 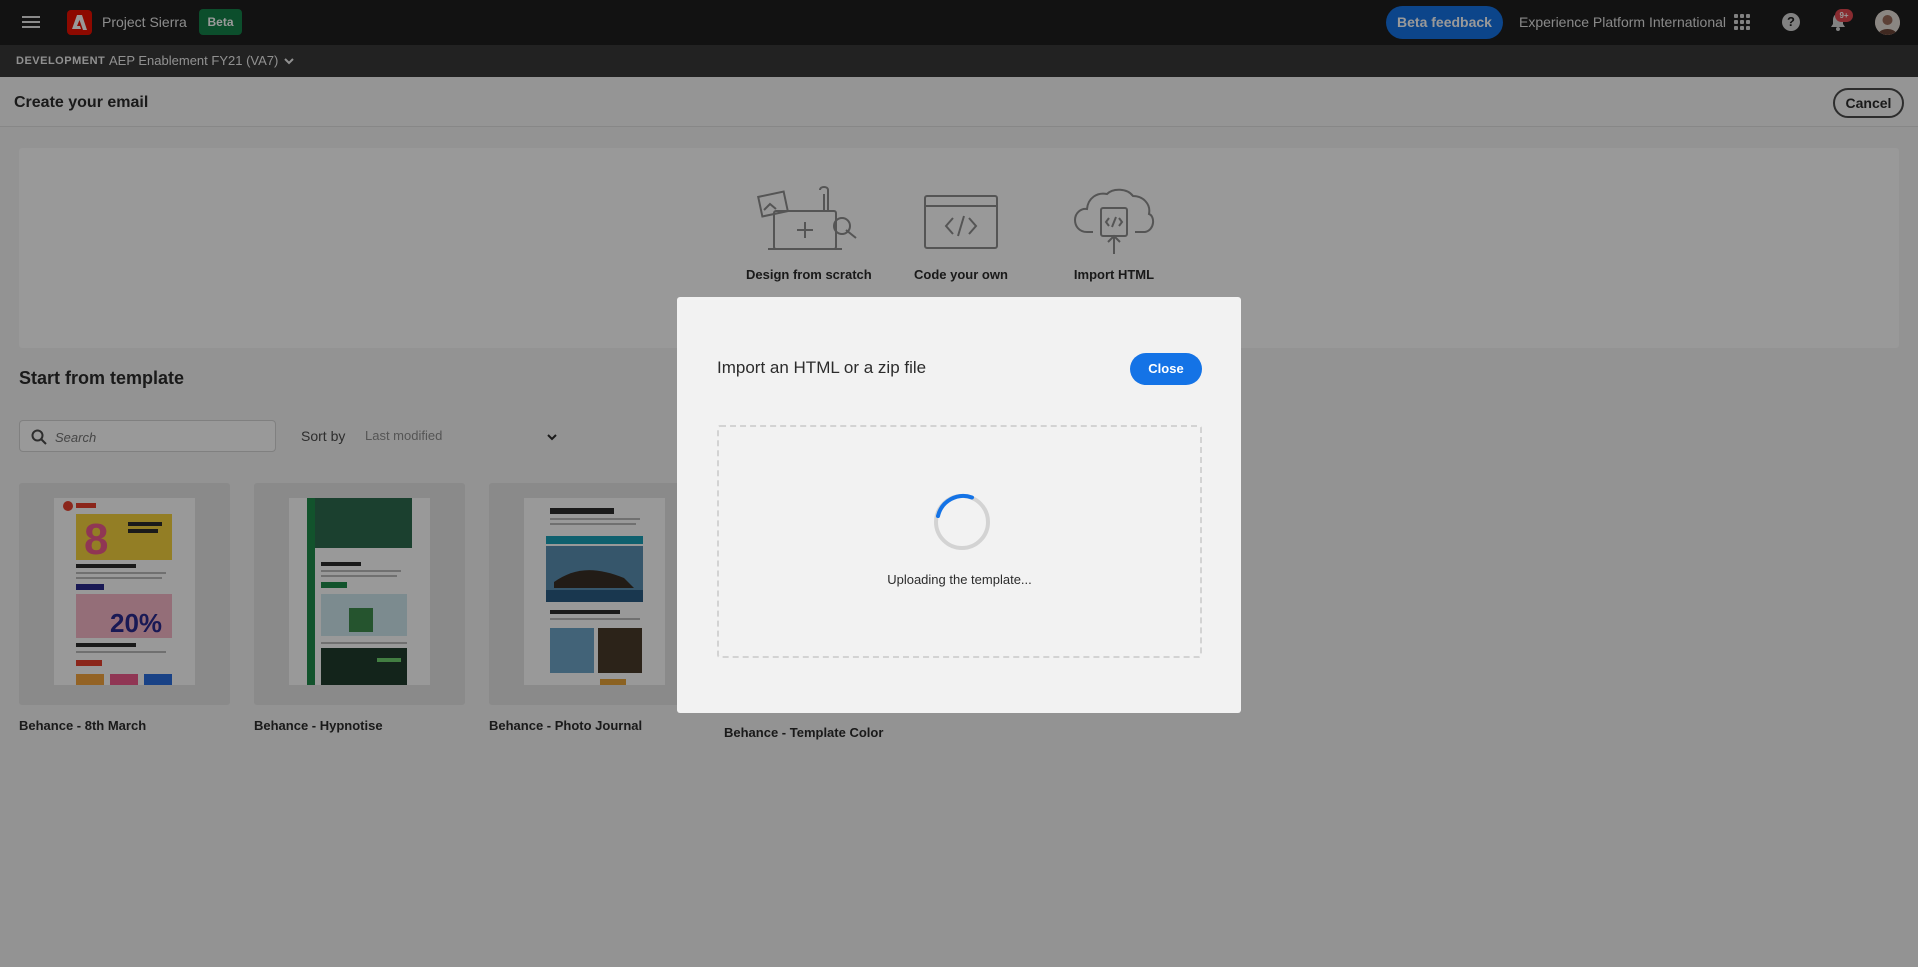 I want to click on close-button: Close, so click(x=1166, y=369).